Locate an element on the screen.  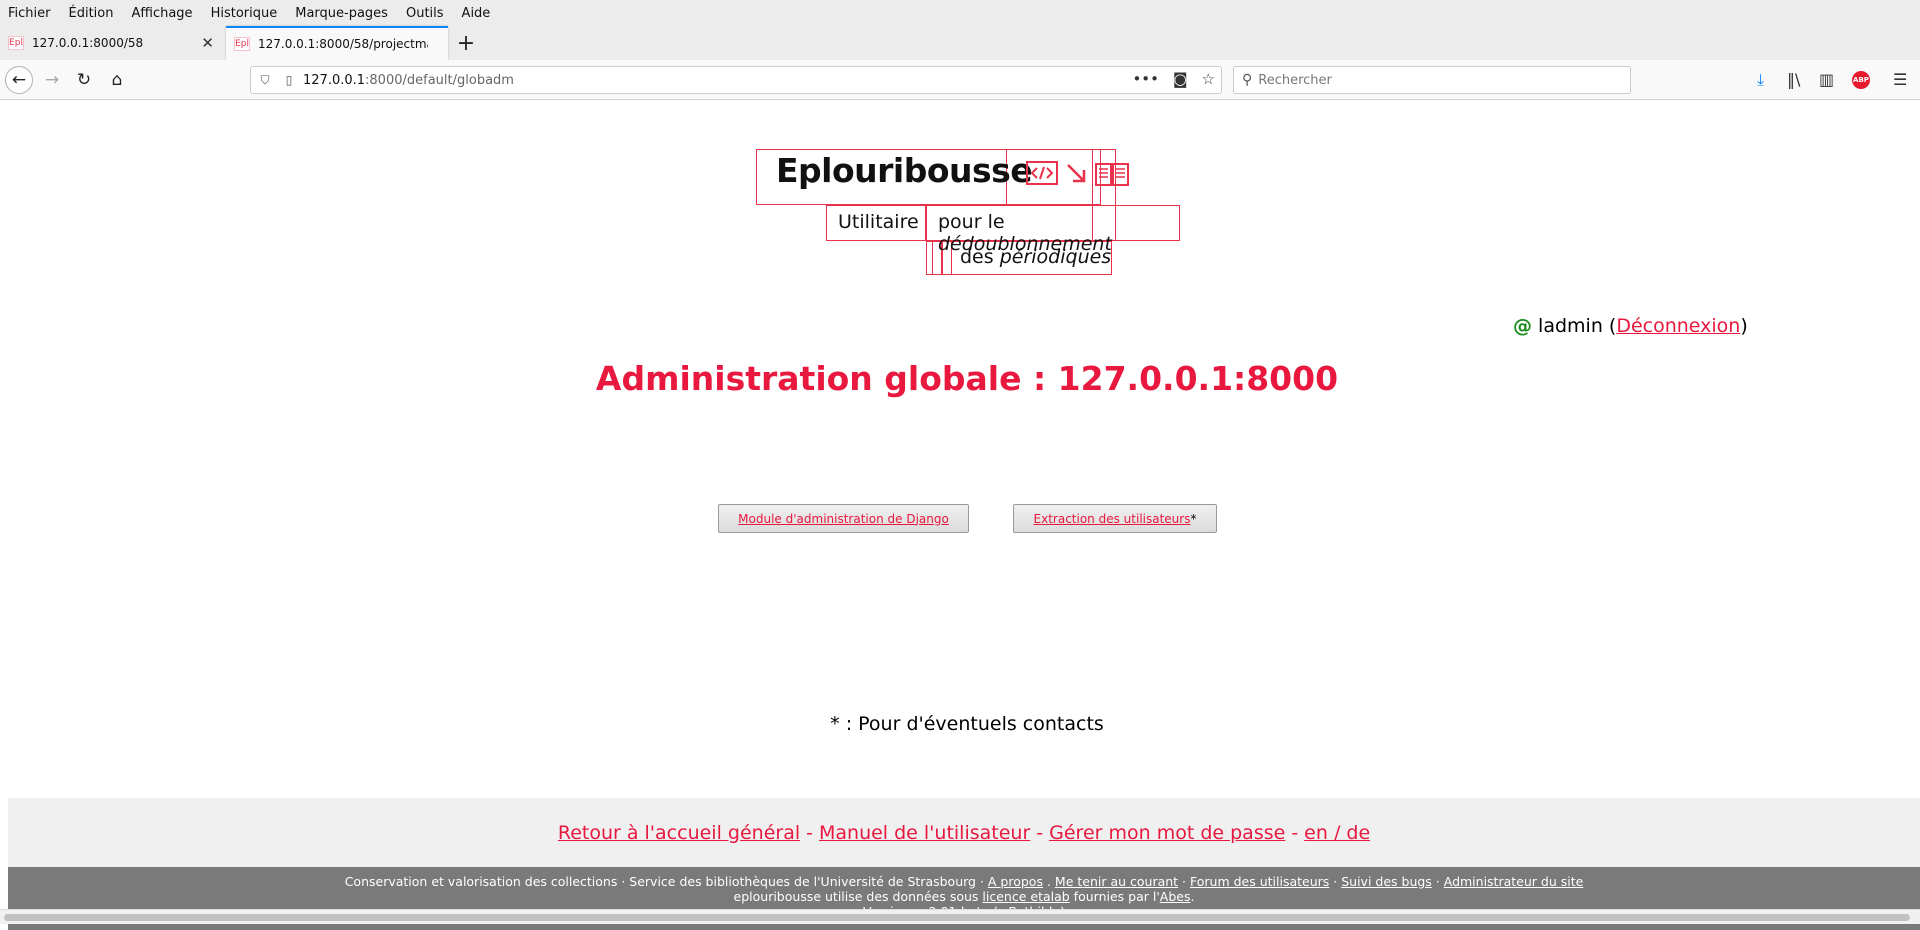
footer-data-text-2: fournies par l' is located at coordinates (1114, 896).